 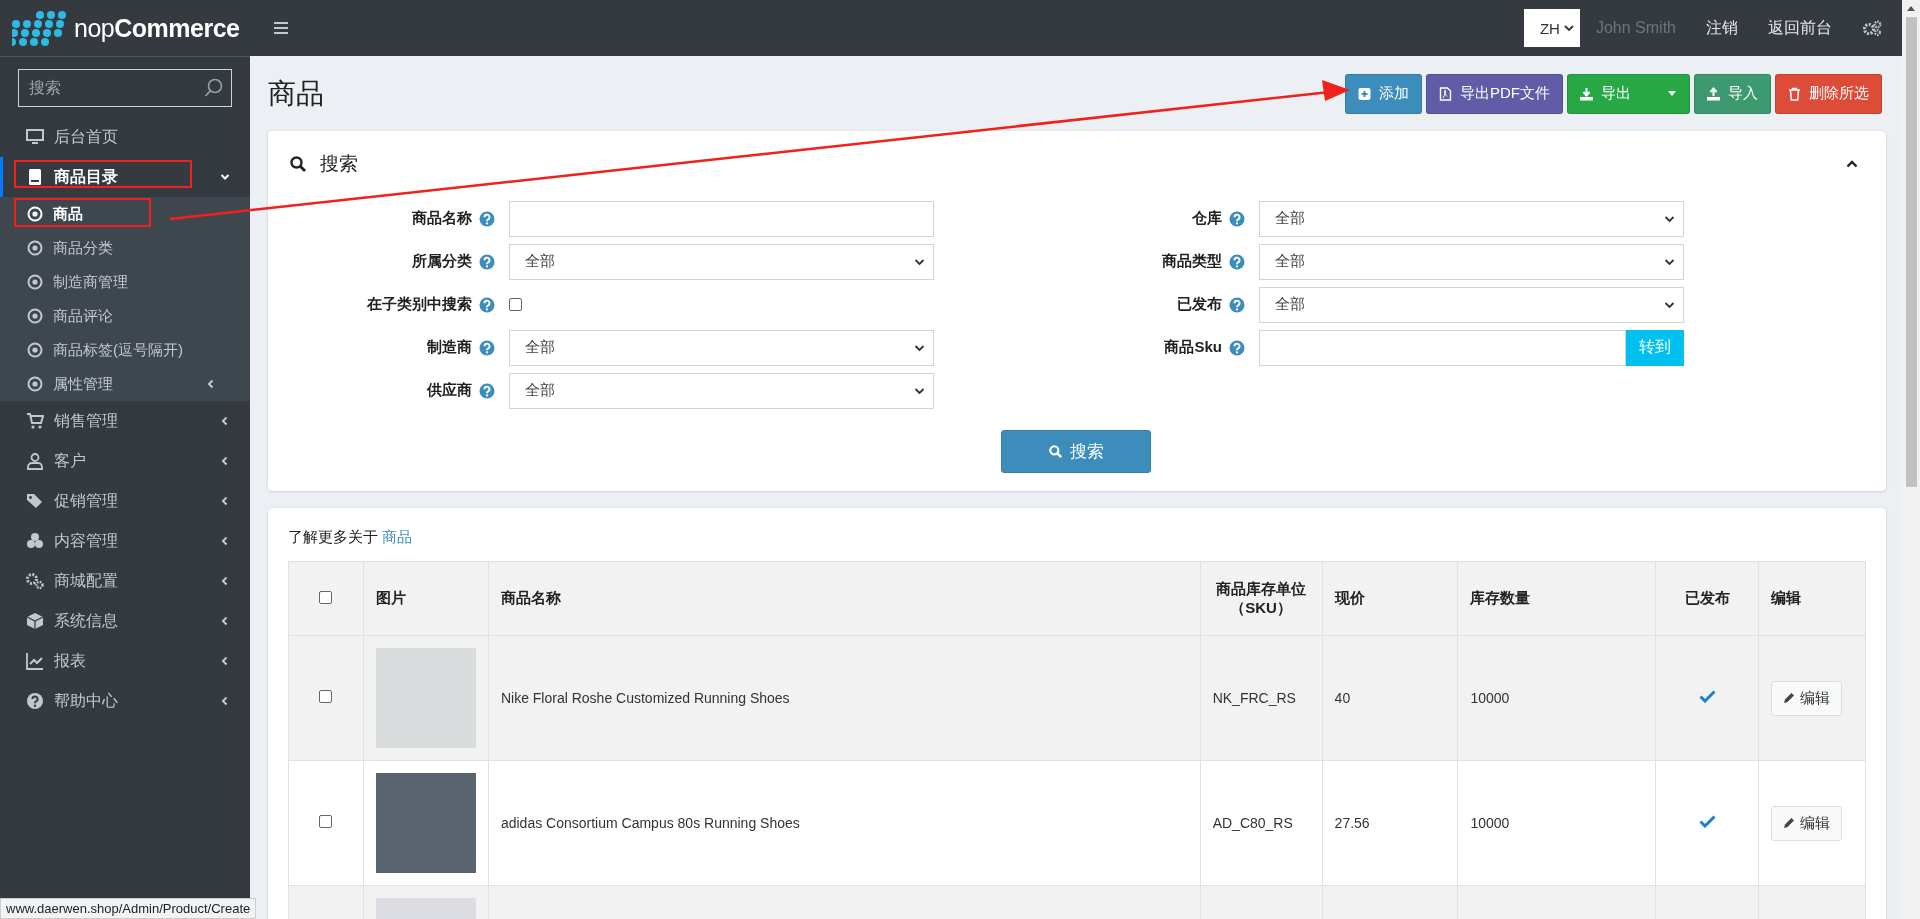 I want to click on checkbox, so click(x=515, y=304).